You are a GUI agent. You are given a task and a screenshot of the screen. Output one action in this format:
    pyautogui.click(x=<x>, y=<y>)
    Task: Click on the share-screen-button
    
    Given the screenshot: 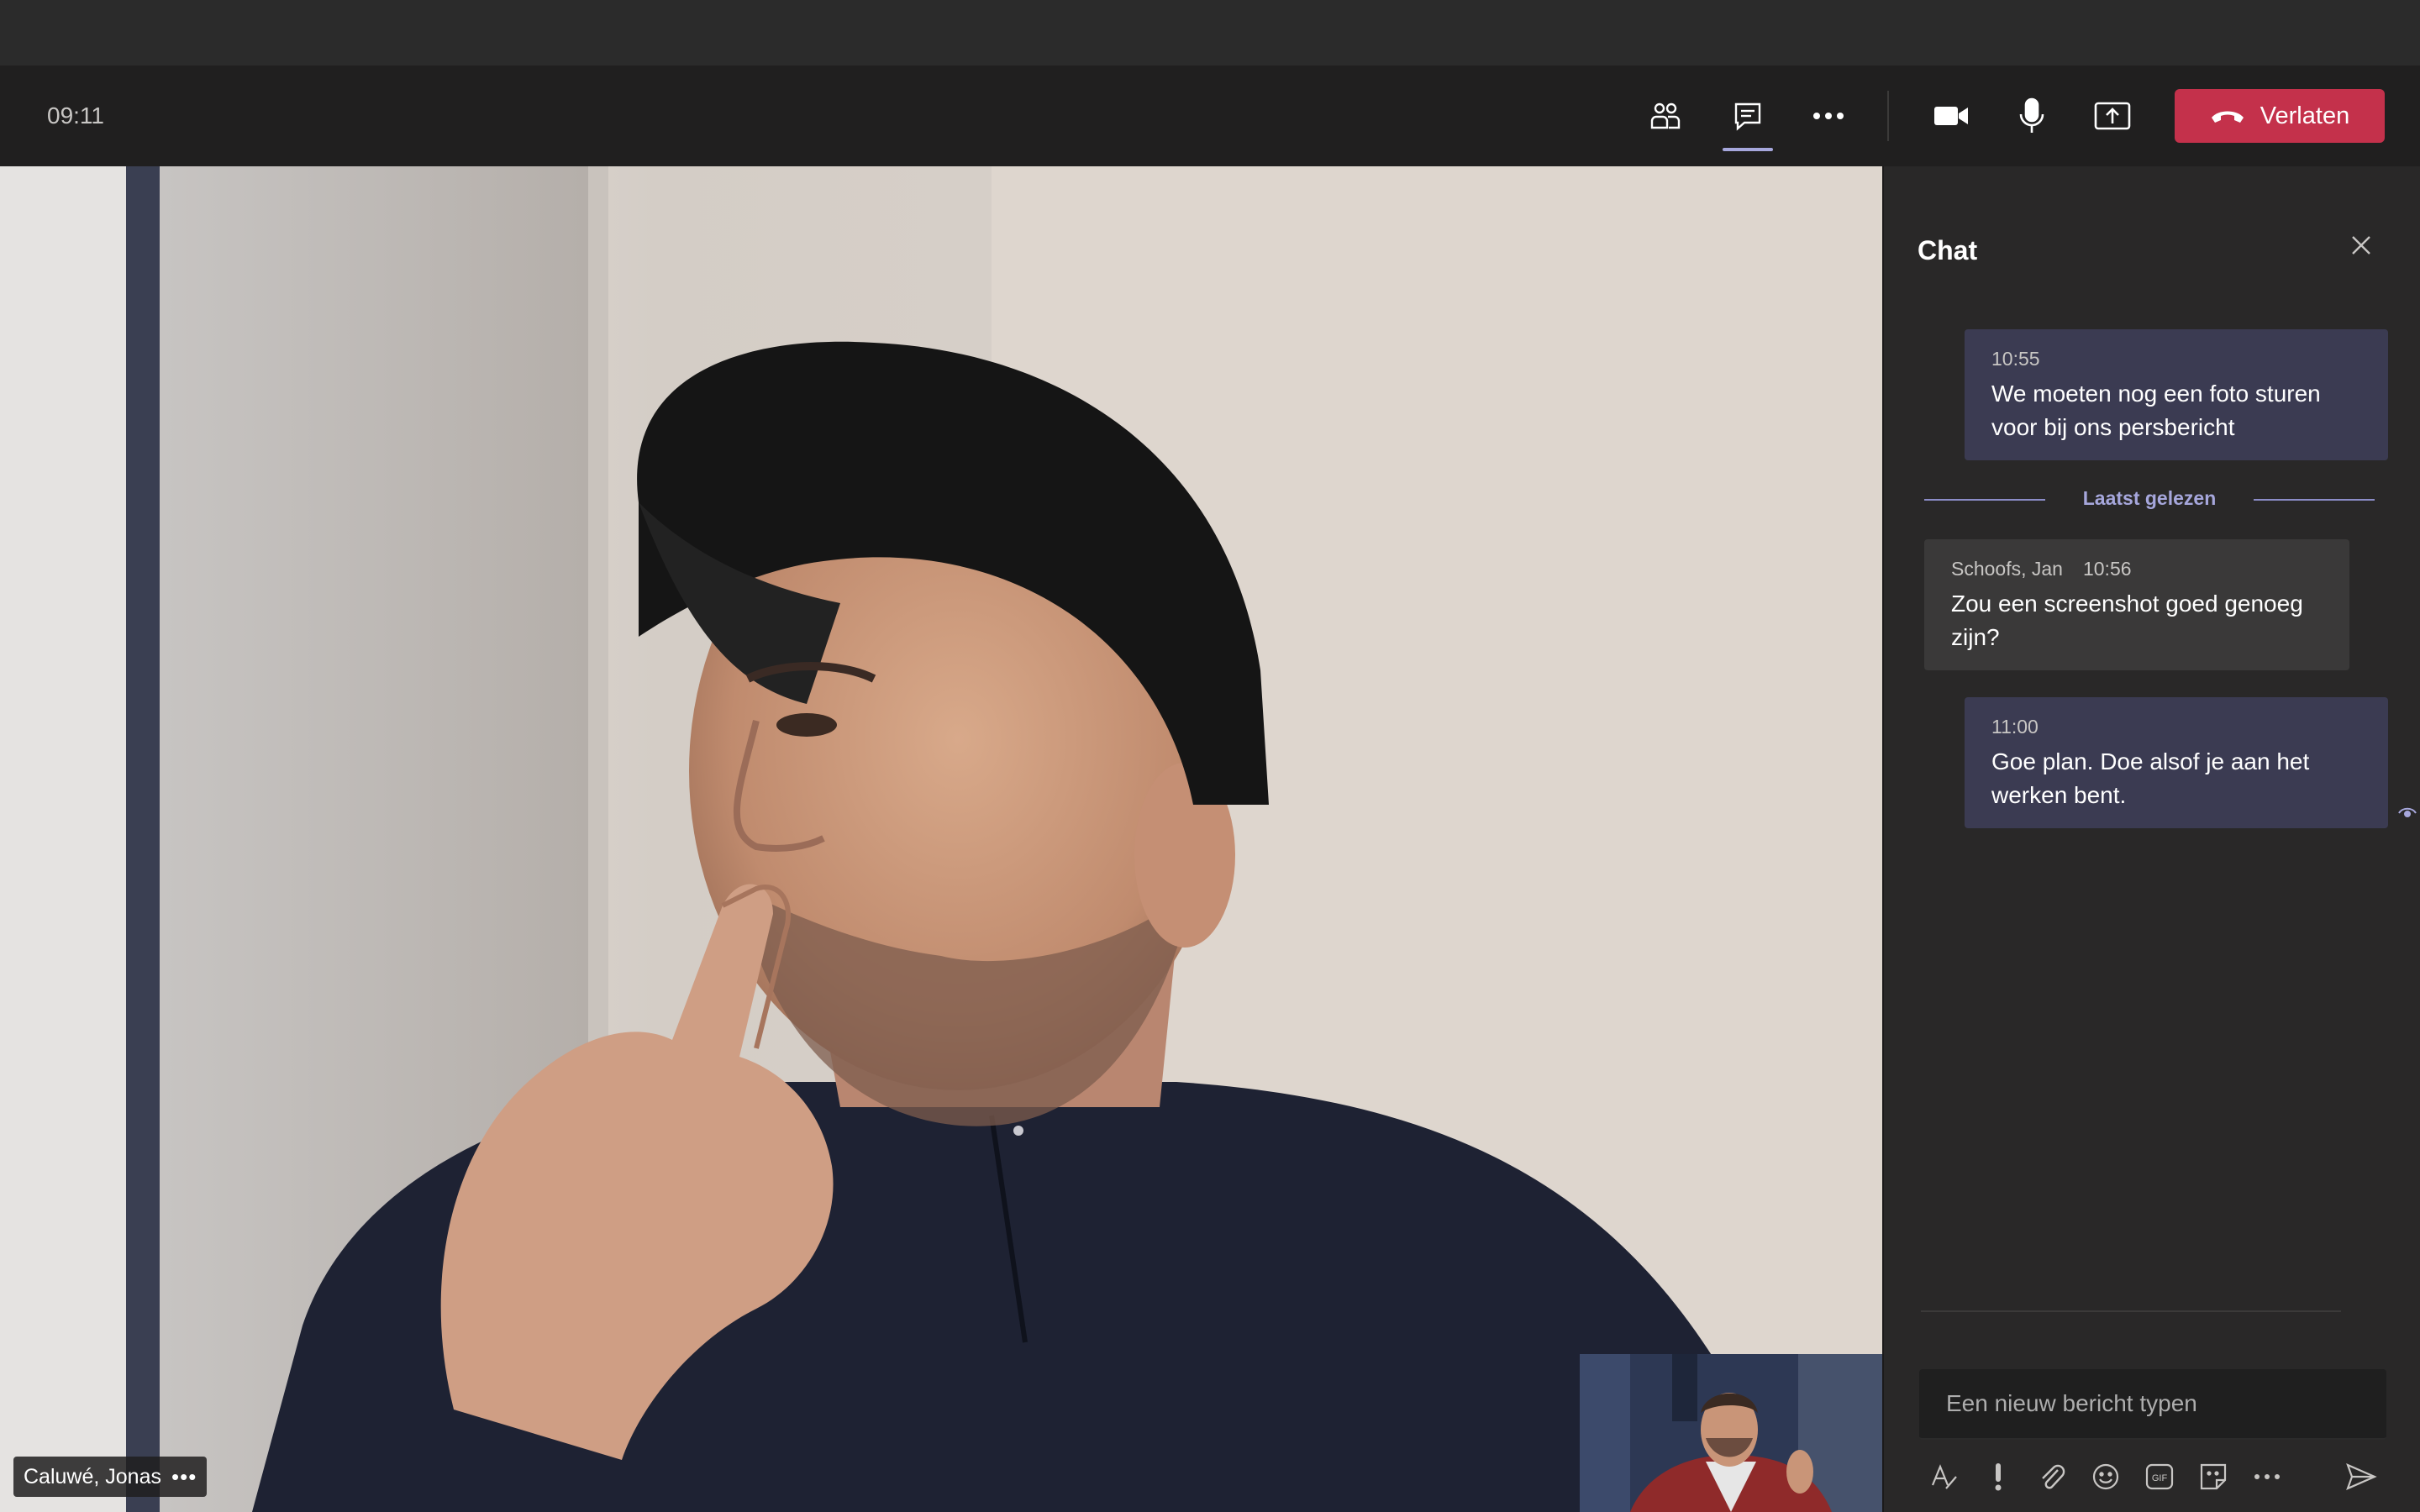 What is the action you would take?
    pyautogui.click(x=2112, y=116)
    